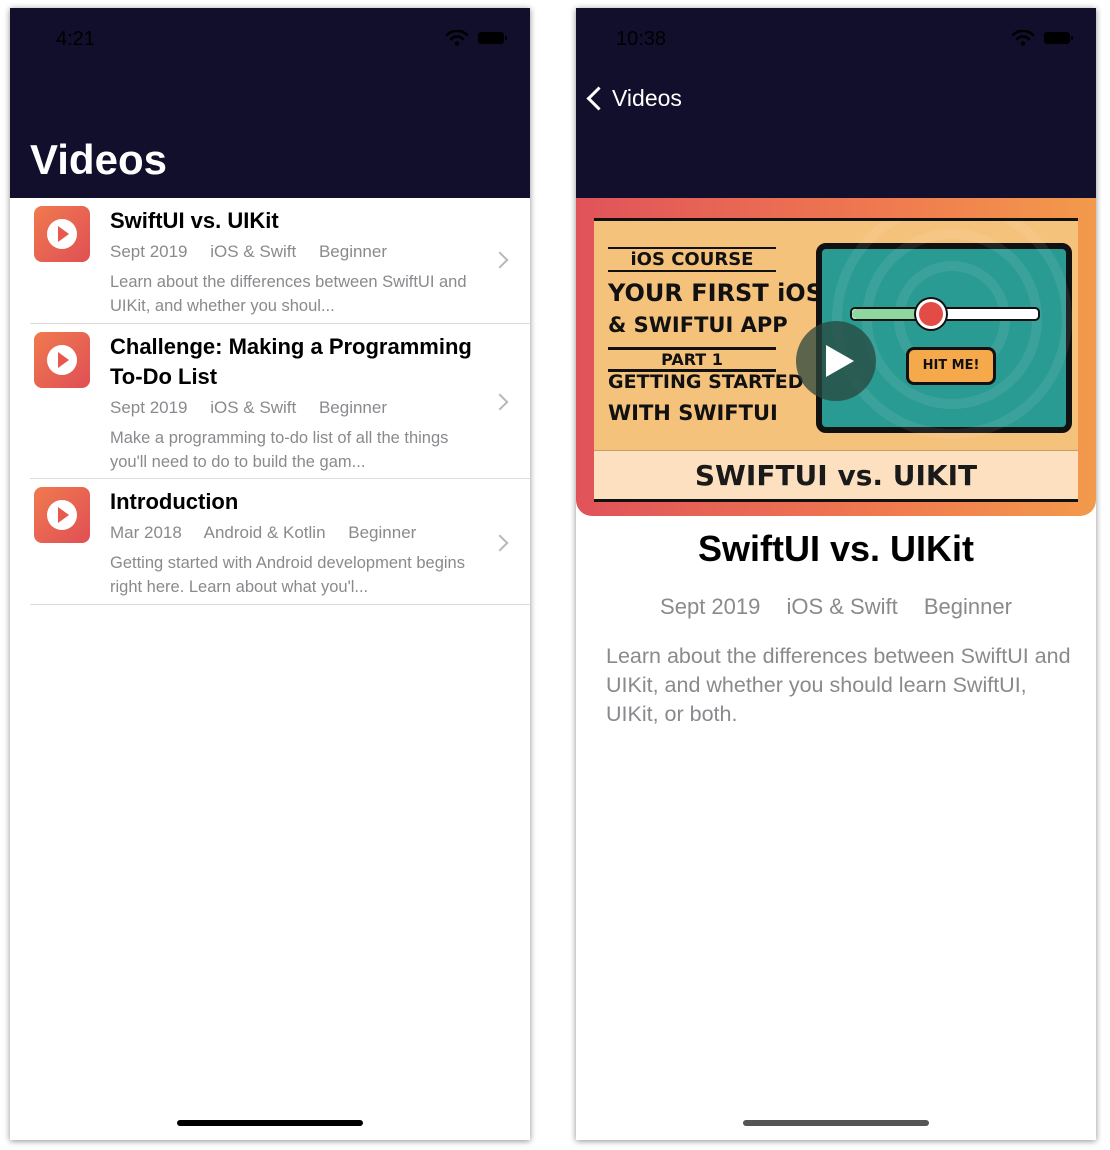  Describe the element at coordinates (836, 474) in the screenshot. I see `thumbnail-banner: SWIFTUI vs. UIKIT` at that location.